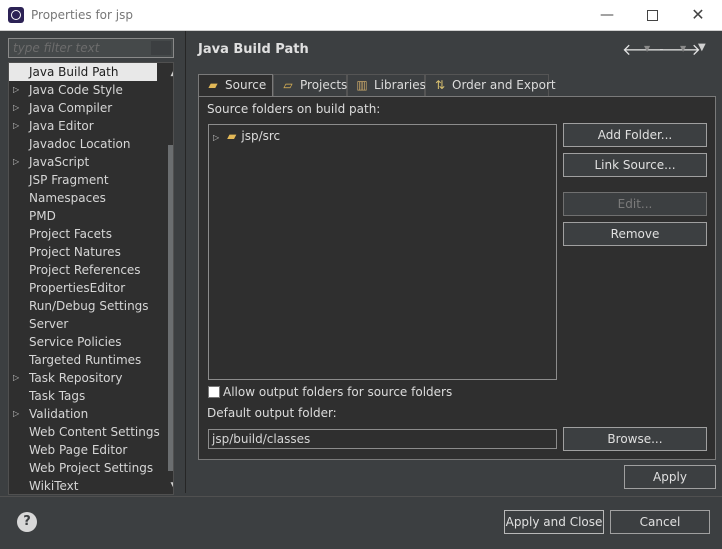 The width and height of the screenshot is (722, 549). I want to click on tree-item: JSP Fragment, so click(83, 180).